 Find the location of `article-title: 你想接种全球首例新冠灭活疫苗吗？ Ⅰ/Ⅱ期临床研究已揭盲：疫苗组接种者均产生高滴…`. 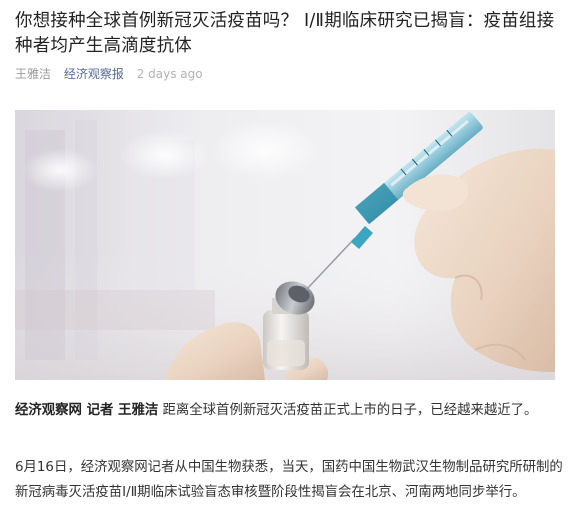

article-title: 你想接种全球首例新冠灭活疫苗吗？ Ⅰ/Ⅱ期临床研究已揭盲：疫苗组接种者均产生高滴… is located at coordinates (285, 33).